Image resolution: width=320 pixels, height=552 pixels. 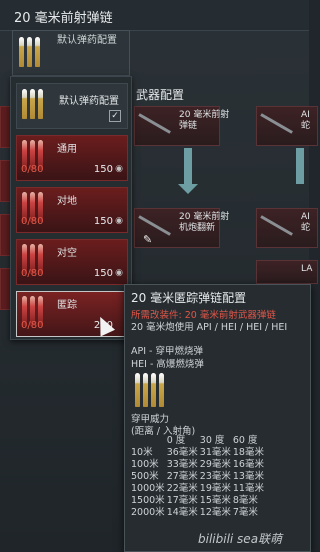 I want to click on table-cell: 15毫米, so click(x=215, y=500).